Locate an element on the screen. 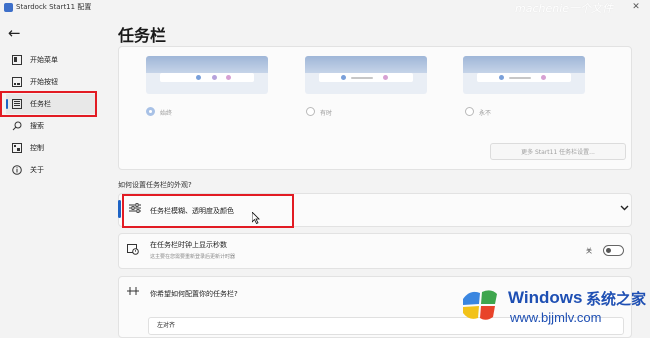 The width and height of the screenshot is (650, 338). sidebar-item-start-button: 开始按钮 is located at coordinates (51, 82).